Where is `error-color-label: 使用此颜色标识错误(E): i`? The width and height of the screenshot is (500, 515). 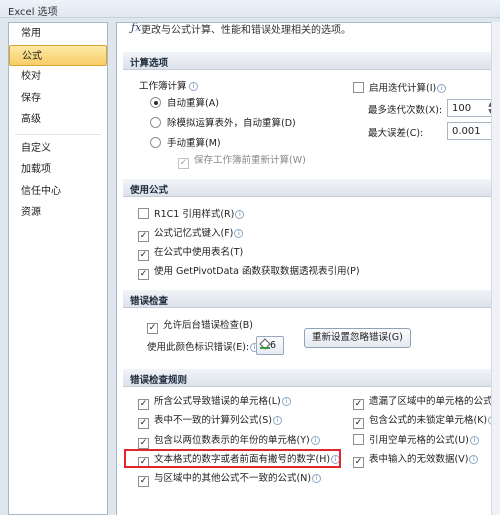
error-color-label: 使用此颜色标识错误(E): i is located at coordinates (203, 347).